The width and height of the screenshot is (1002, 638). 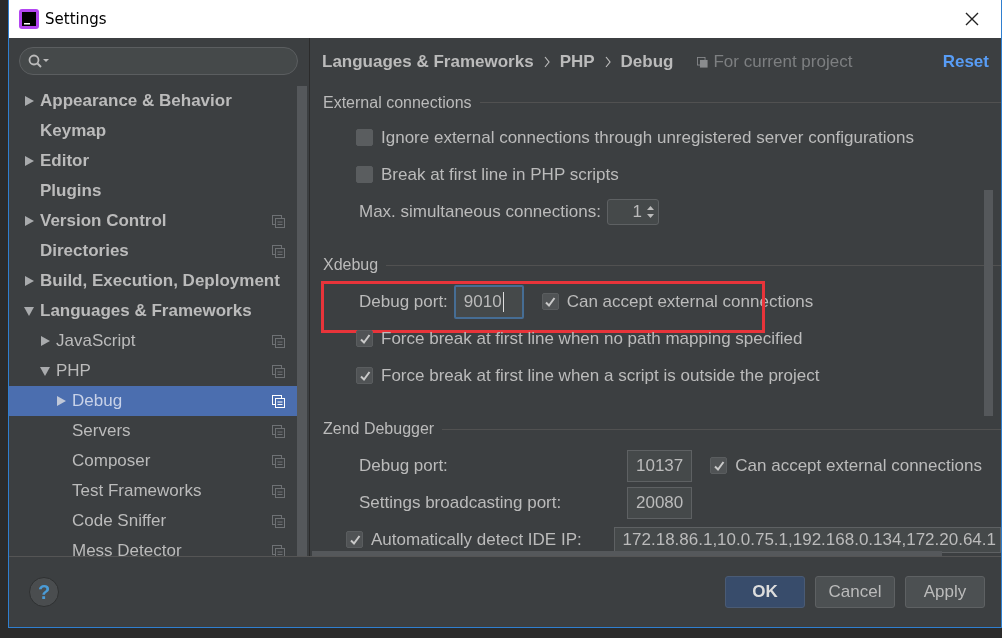 I want to click on tree-item: JavaScript, so click(x=153, y=341).